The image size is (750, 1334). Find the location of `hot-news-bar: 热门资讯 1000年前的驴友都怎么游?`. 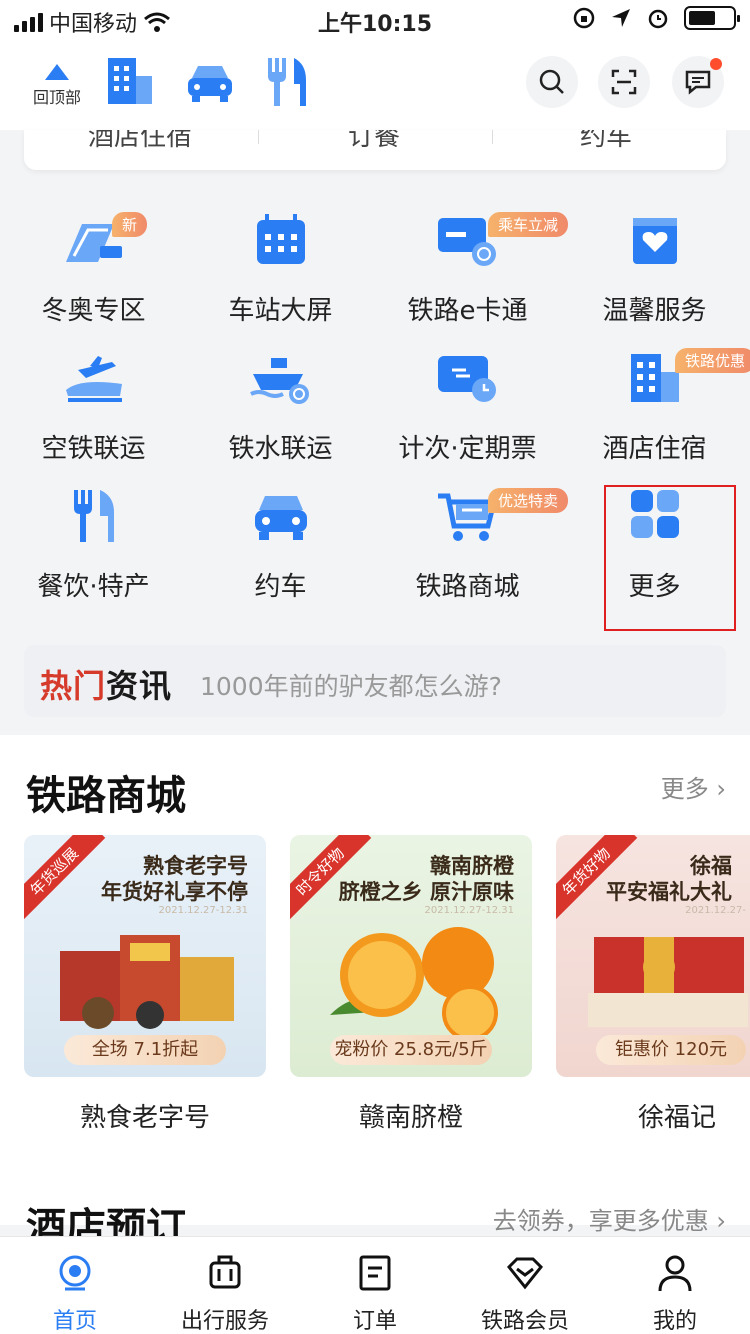

hot-news-bar: 热门资讯 1000年前的驴友都怎么游? is located at coordinates (375, 681).